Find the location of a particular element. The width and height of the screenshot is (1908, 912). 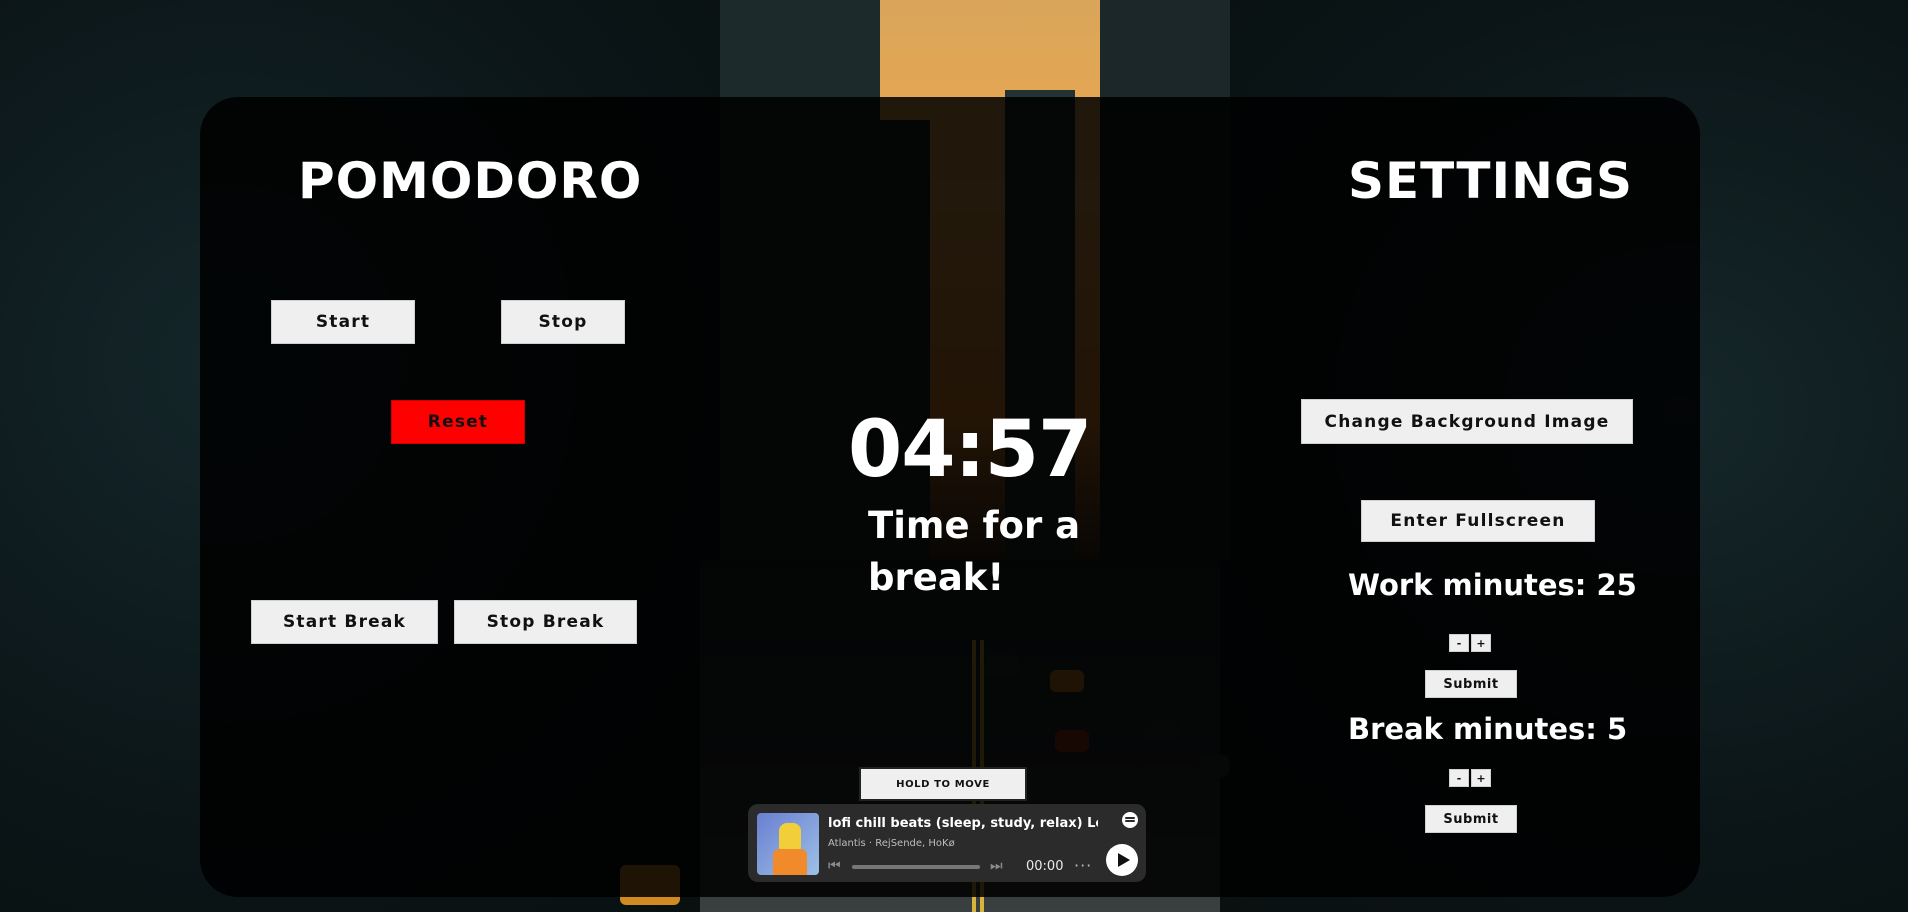

skip-back-icon: ⏮ is located at coordinates (834, 866).